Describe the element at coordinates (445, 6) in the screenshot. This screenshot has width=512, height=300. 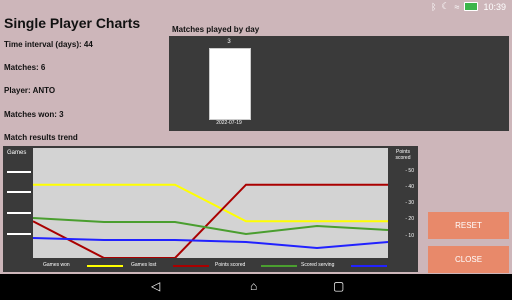
I see `moon-icon: ☾` at that location.